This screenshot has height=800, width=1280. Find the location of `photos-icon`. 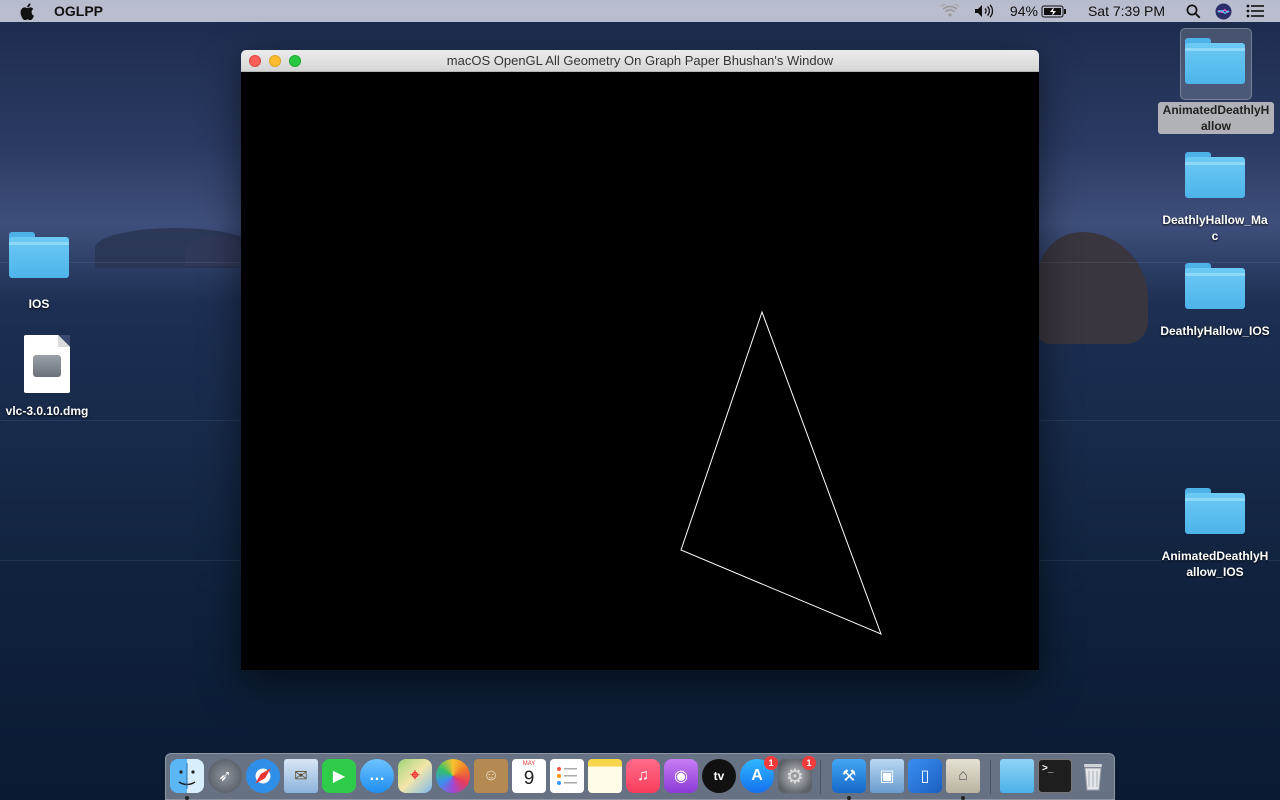

photos-icon is located at coordinates (453, 776).